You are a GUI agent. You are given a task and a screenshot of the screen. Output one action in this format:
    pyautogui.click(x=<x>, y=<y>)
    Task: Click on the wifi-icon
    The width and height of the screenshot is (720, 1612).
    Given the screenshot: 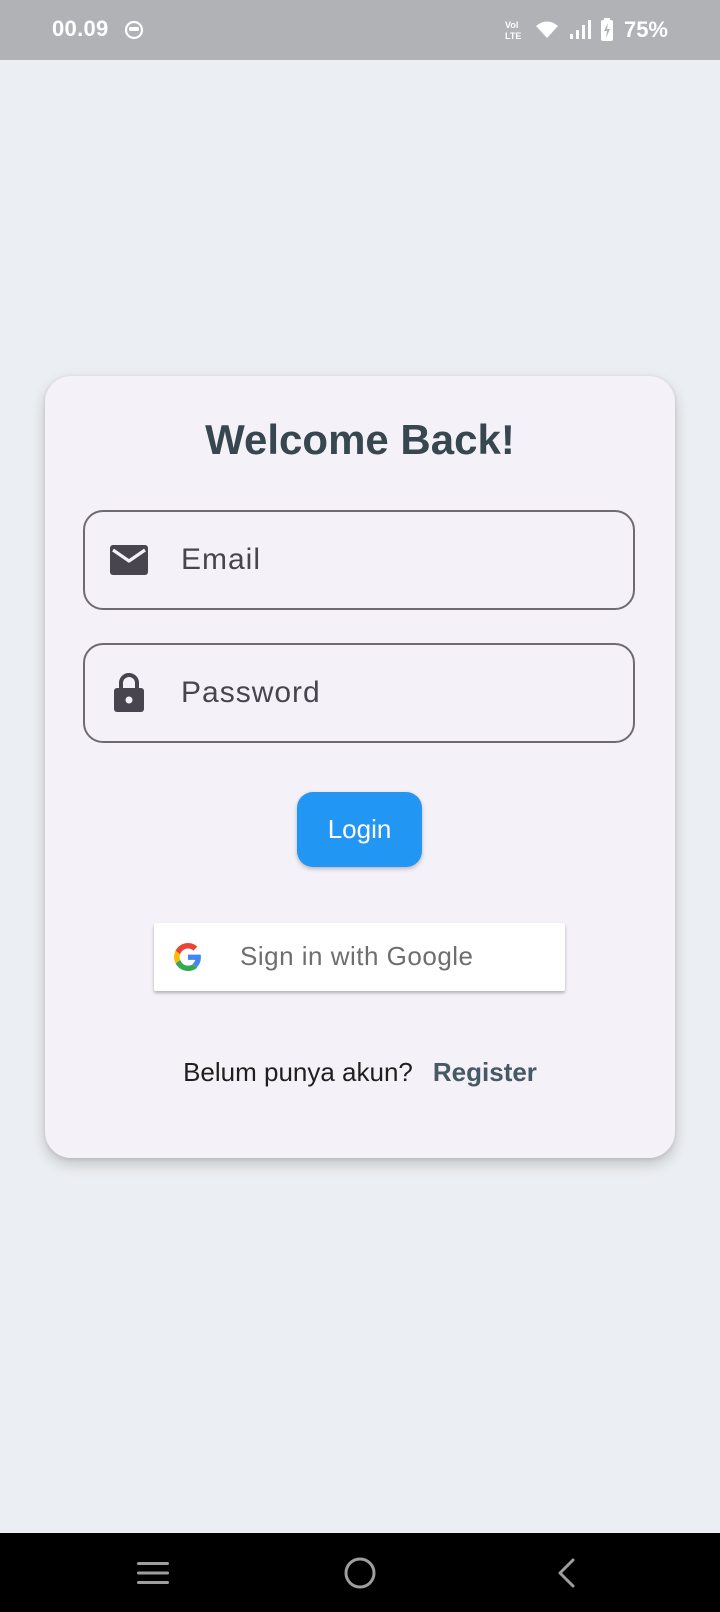 What is the action you would take?
    pyautogui.click(x=547, y=30)
    